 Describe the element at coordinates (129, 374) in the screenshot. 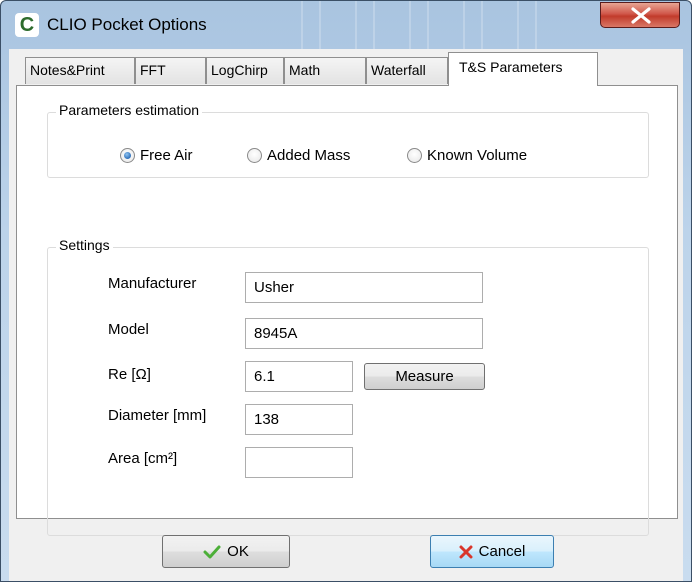

I see `re-label: Re [Ω]` at that location.